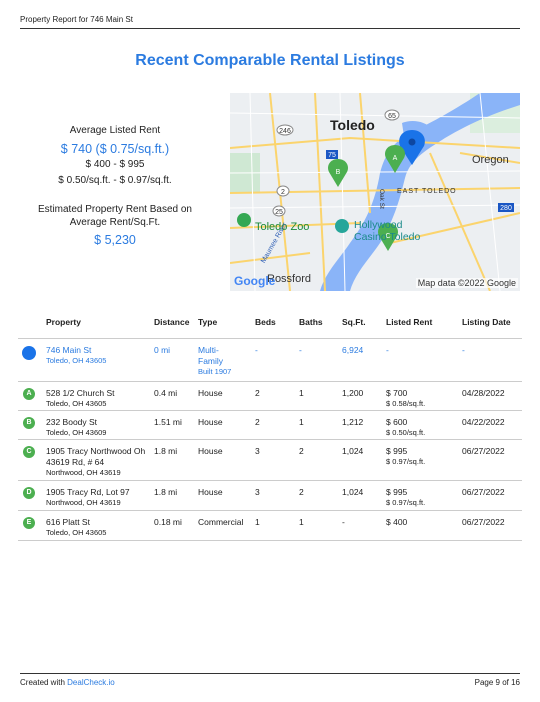 The height and width of the screenshot is (702, 540). I want to click on row-rent: $ 700, so click(397, 393).